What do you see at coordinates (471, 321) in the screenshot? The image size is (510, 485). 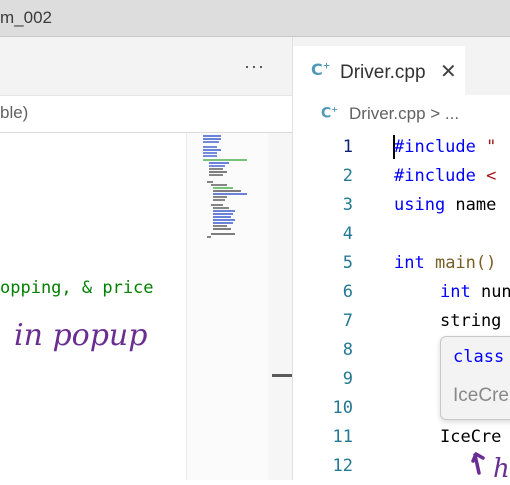 I see `code-line-7: string` at bounding box center [471, 321].